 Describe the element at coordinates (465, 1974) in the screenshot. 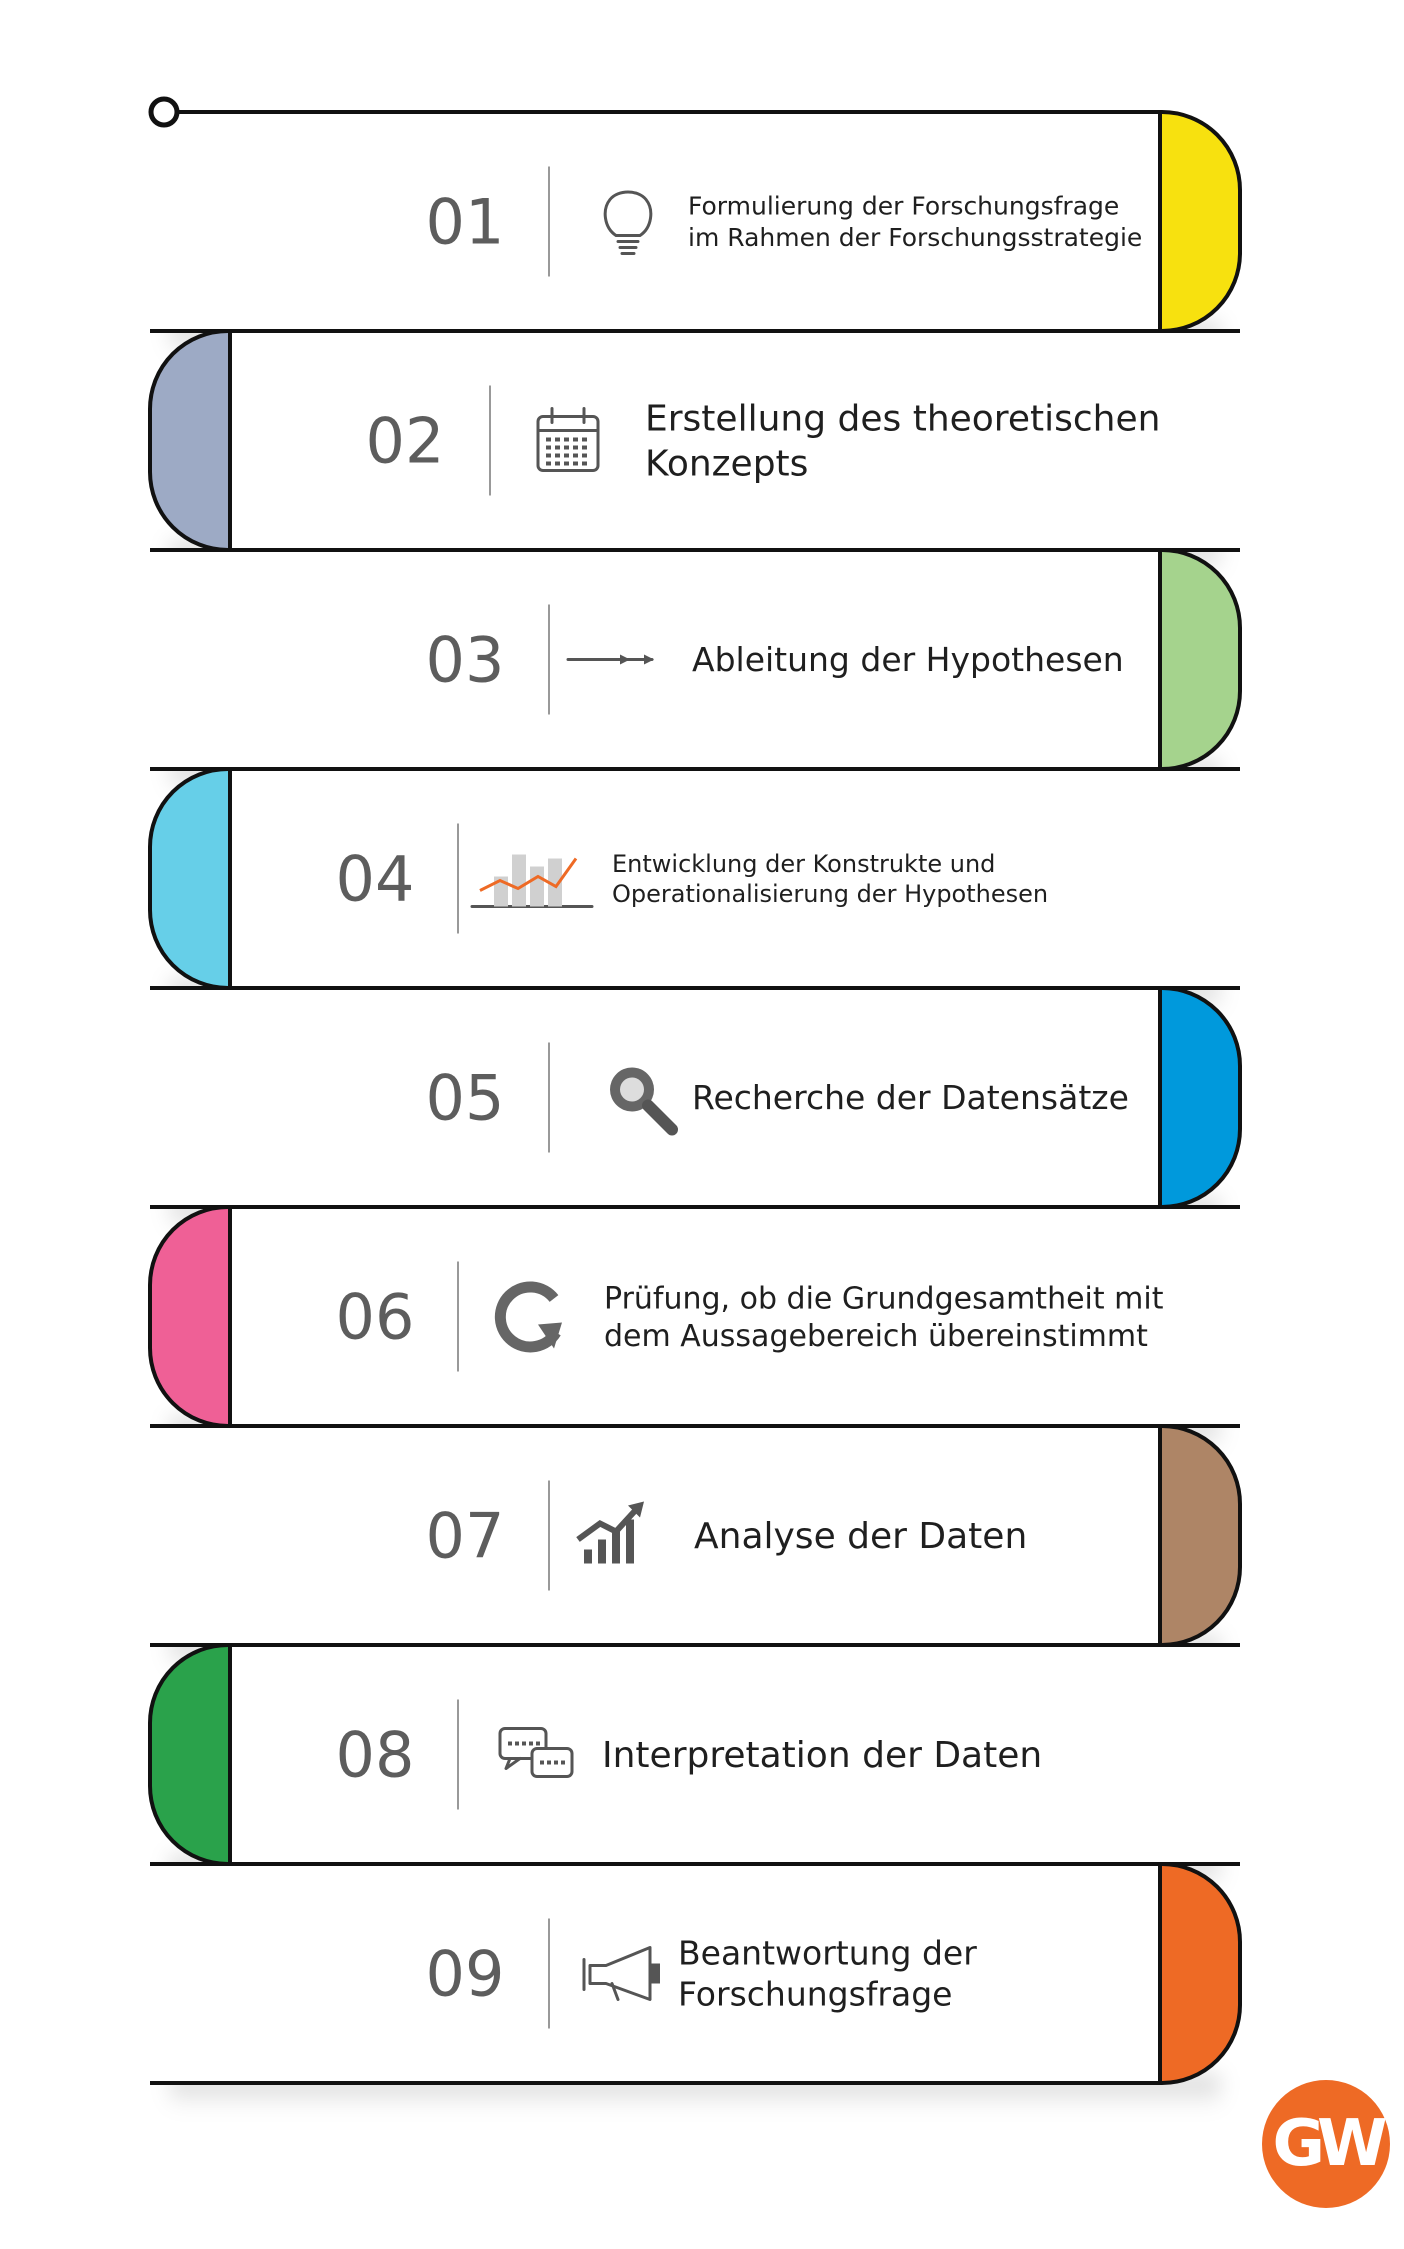

I see `step-number: 09` at that location.